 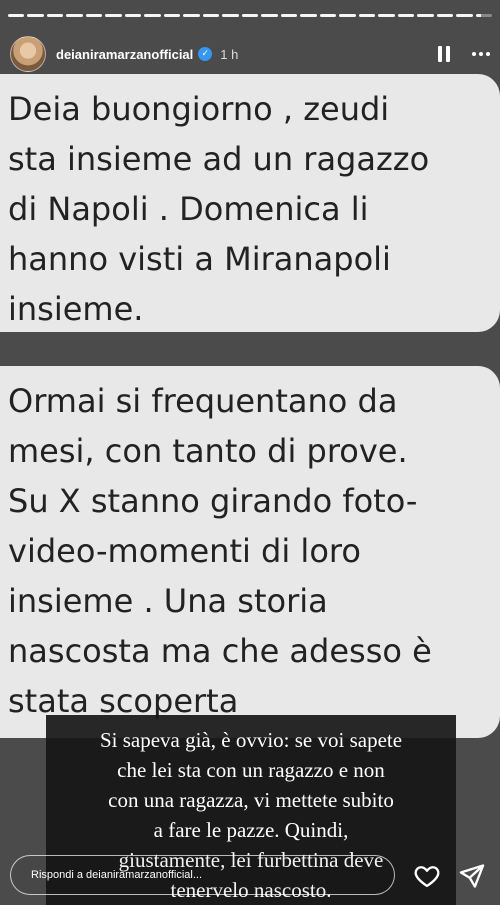 What do you see at coordinates (220, 651) in the screenshot?
I see `message-line: nascosta ma che adesso è` at bounding box center [220, 651].